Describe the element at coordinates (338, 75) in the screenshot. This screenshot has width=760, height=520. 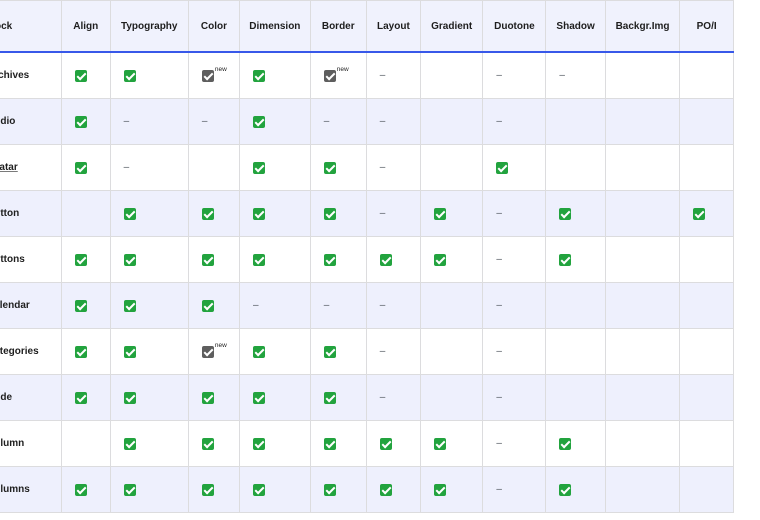
I see `support-cell: new` at that location.